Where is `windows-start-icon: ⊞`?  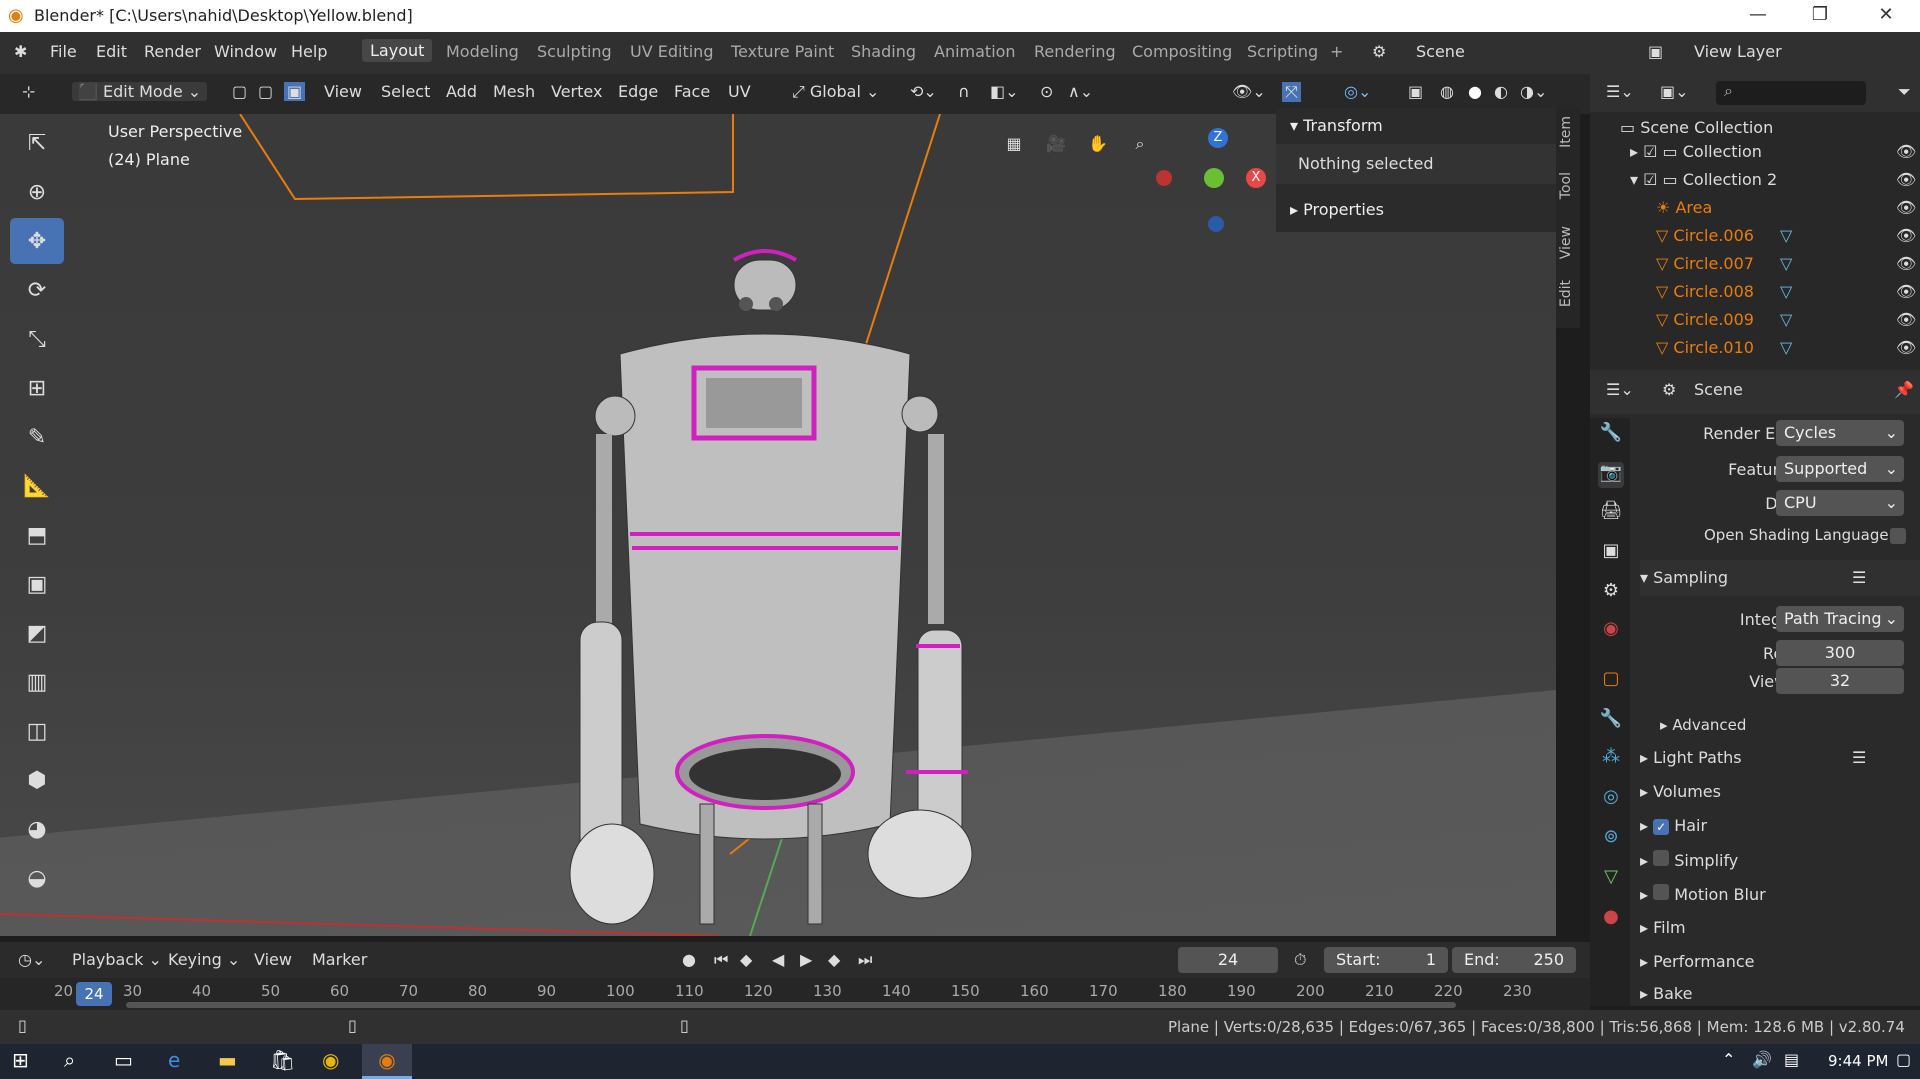
windows-start-icon: ⊞ is located at coordinates (20, 1060).